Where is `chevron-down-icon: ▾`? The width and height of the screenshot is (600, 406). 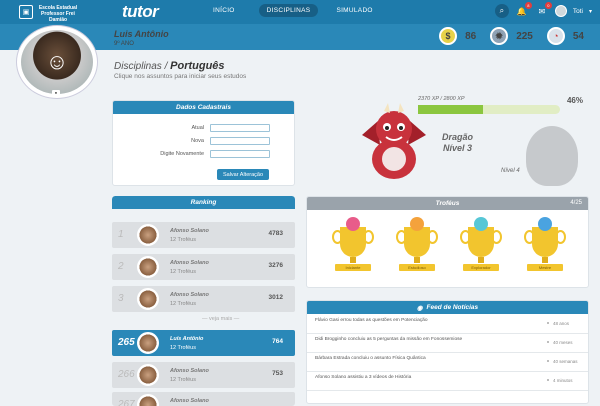
chevron-down-icon: ▾ is located at coordinates (590, 11).